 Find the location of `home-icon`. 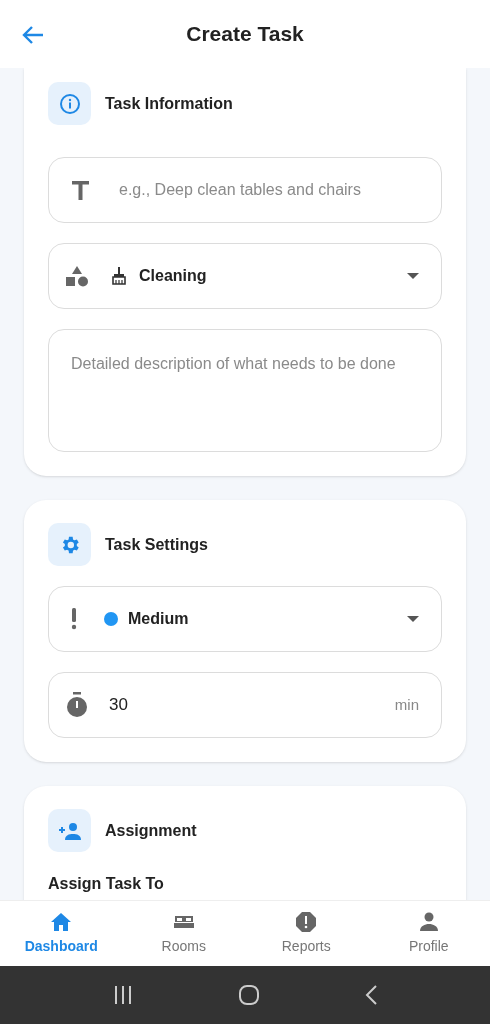

home-icon is located at coordinates (249, 995).